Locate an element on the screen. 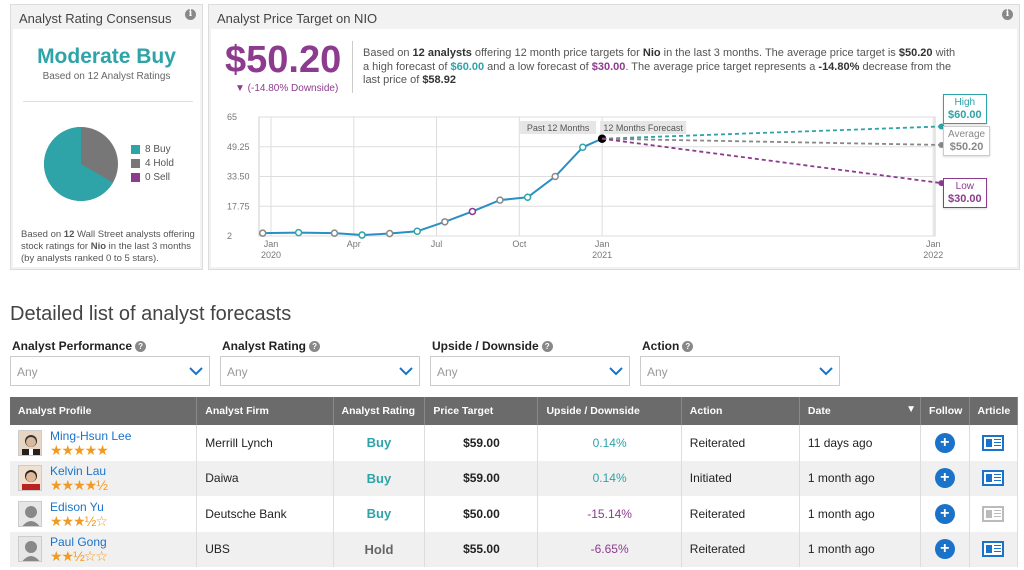 The image size is (1024, 570). price-target-cell: $50.00 is located at coordinates (481, 514).